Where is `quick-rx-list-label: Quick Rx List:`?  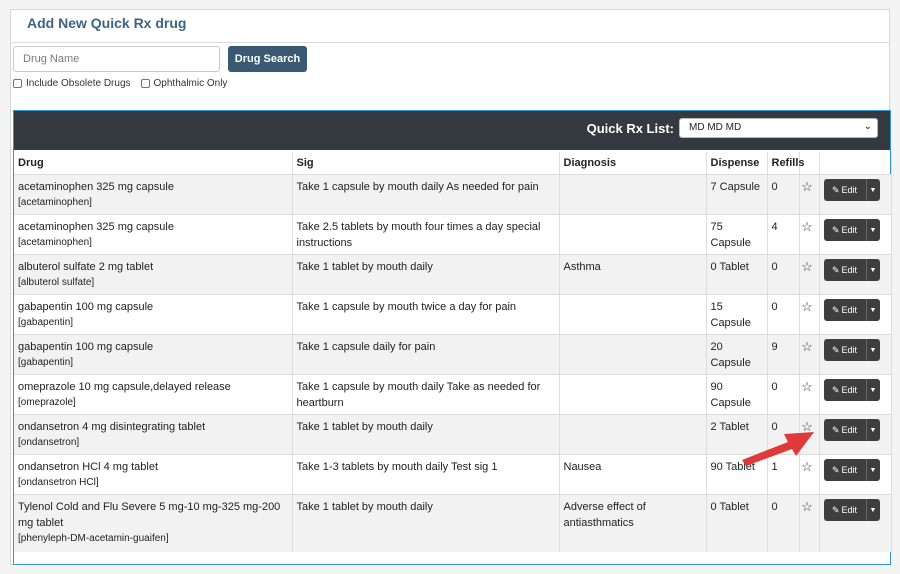 quick-rx-list-label: Quick Rx List: is located at coordinates (630, 128).